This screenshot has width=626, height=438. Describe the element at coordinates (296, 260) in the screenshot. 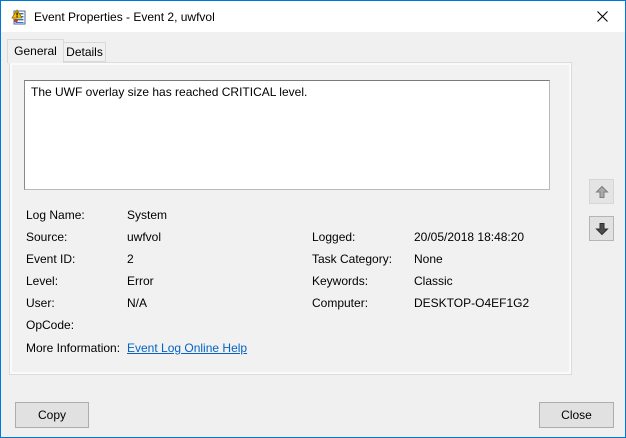

I see `field-row-eventid-taskcategory: Event ID: 2 Task Category: None` at that location.